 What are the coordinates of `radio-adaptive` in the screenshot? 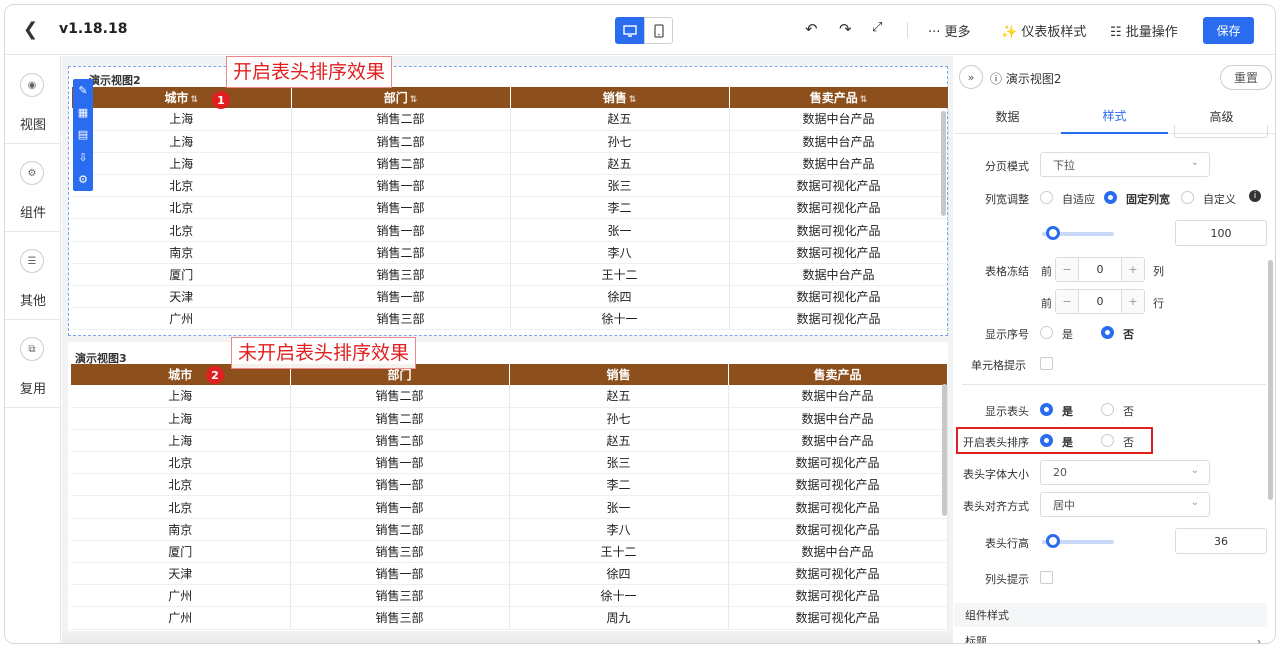 It's located at (1046, 197).